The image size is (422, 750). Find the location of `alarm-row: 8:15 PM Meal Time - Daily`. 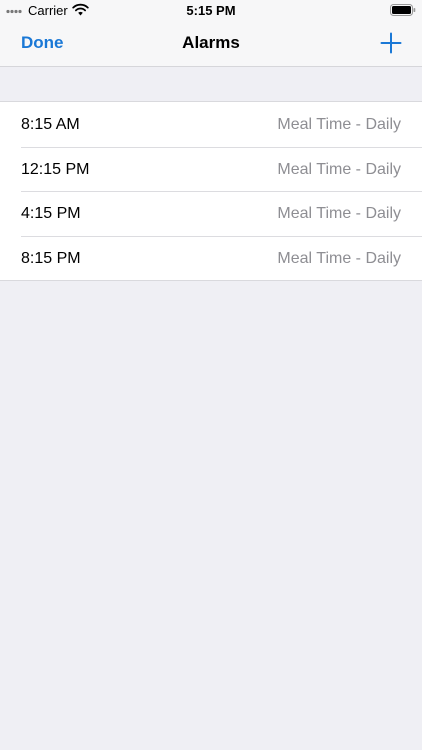

alarm-row: 8:15 PM Meal Time - Daily is located at coordinates (211, 258).